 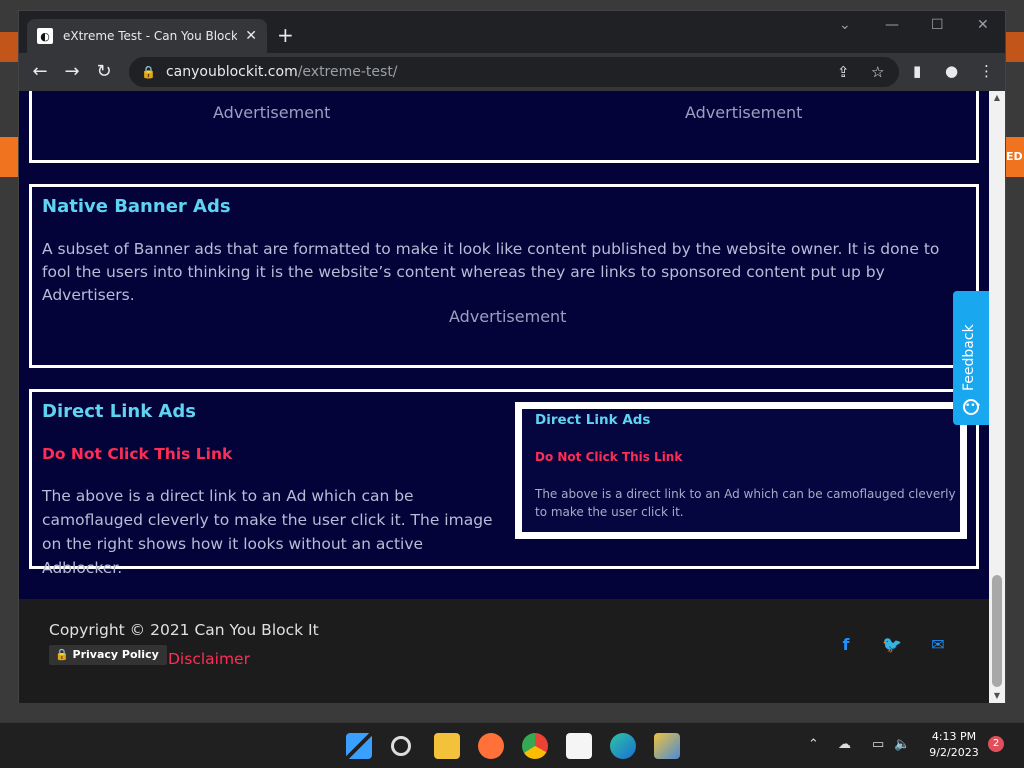 I want to click on chrome-icon, so click(x=535, y=746).